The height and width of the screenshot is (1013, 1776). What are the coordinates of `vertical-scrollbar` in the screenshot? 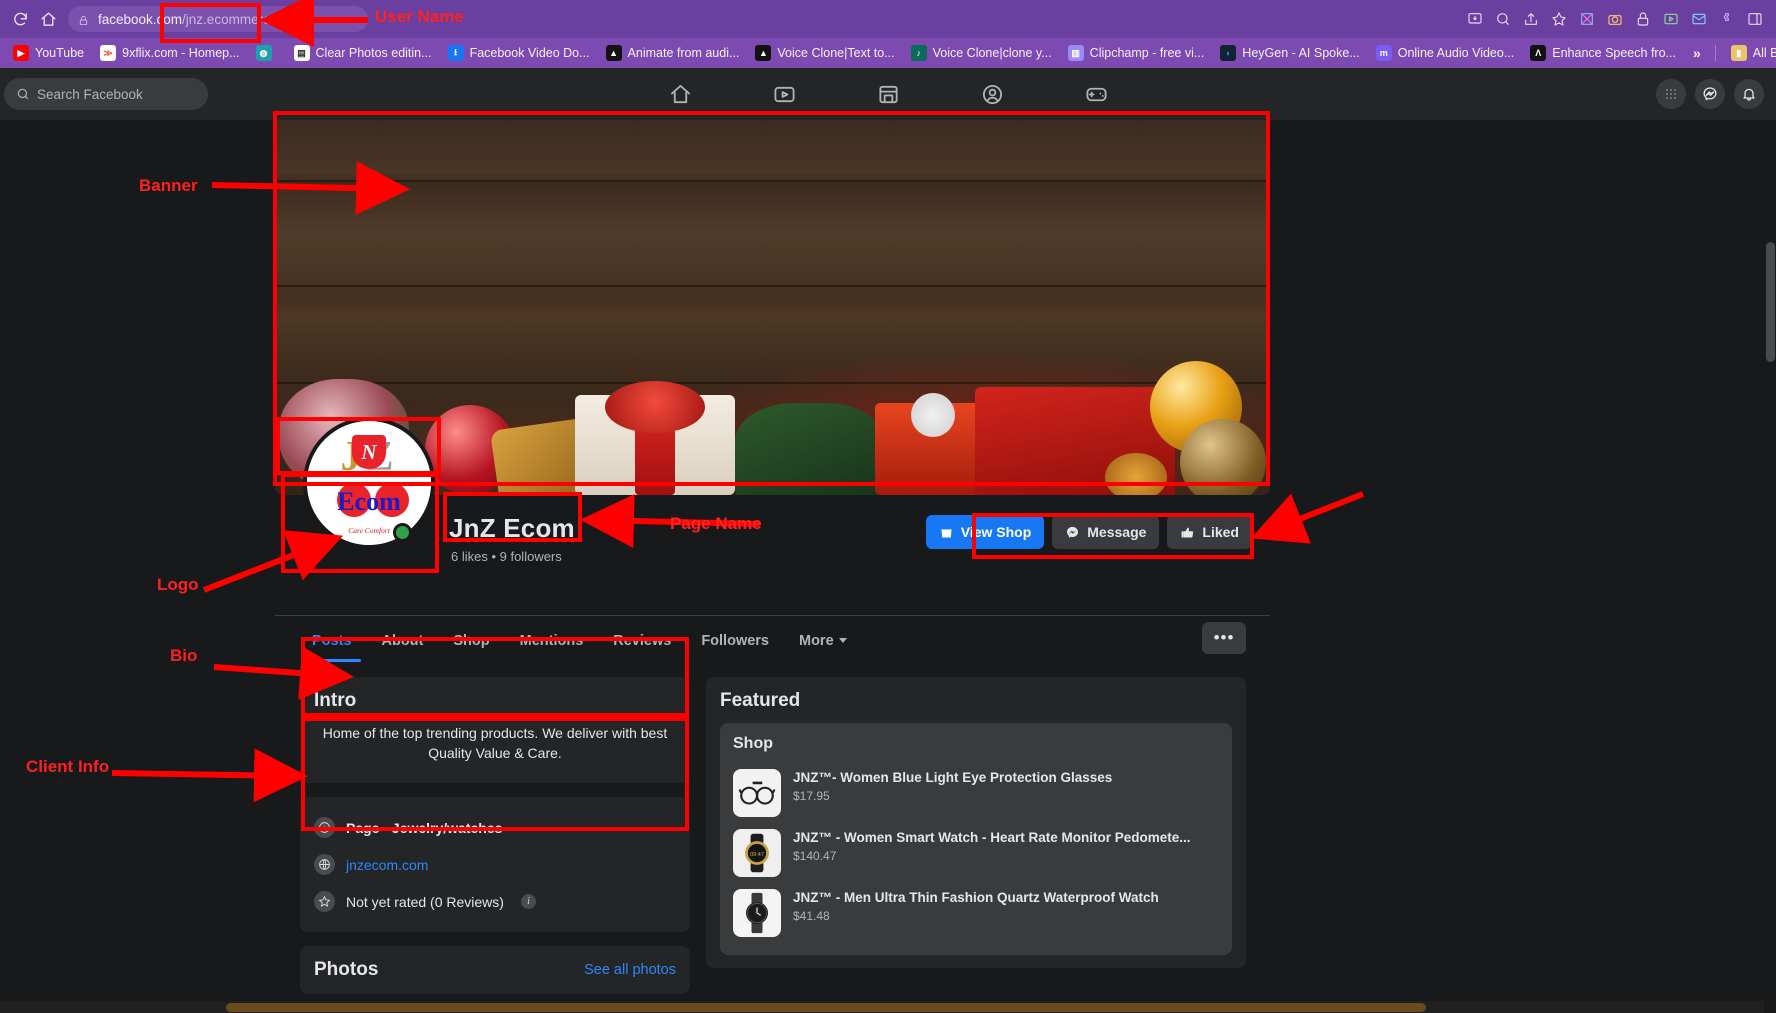 It's located at (1770, 626).